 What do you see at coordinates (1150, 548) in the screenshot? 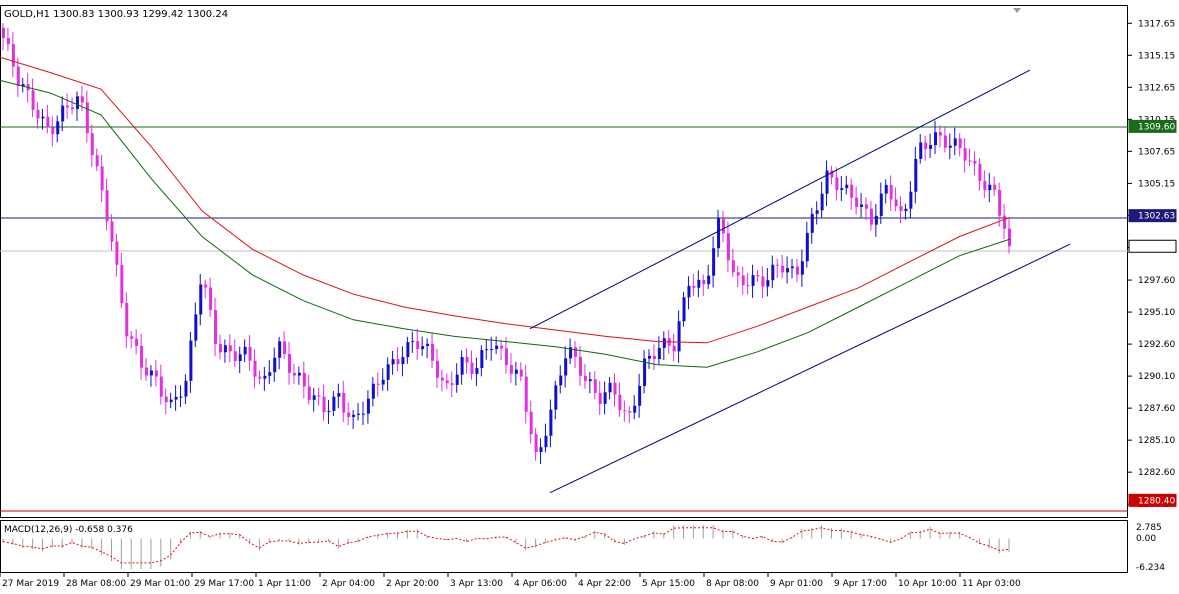
I see `macd-axis: 2.785 0.00 -6.234` at bounding box center [1150, 548].